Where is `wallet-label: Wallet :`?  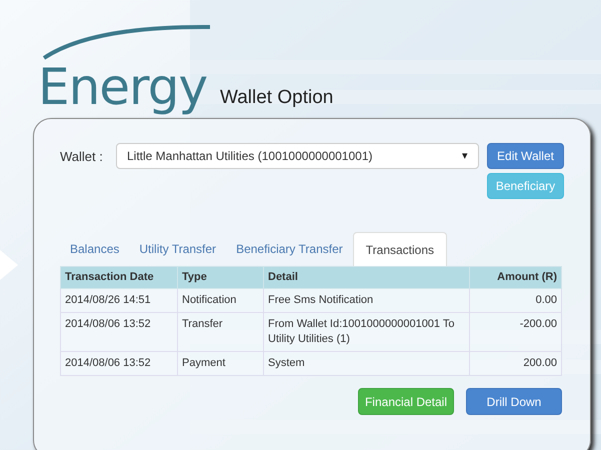 wallet-label: Wallet : is located at coordinates (82, 157).